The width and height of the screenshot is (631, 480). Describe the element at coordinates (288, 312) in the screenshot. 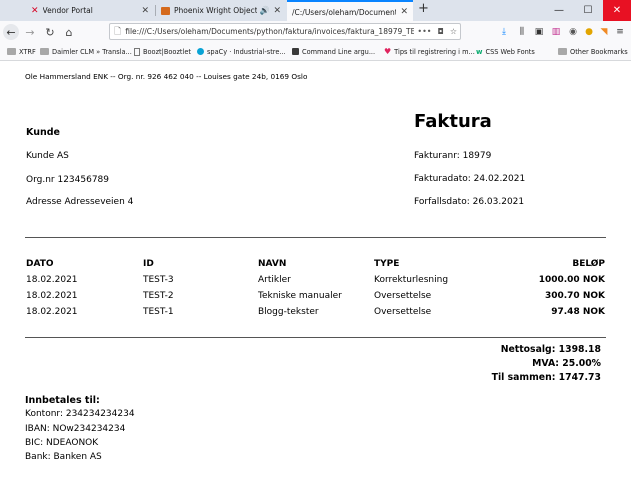

I see `cell-name: Blogg-tekster` at that location.